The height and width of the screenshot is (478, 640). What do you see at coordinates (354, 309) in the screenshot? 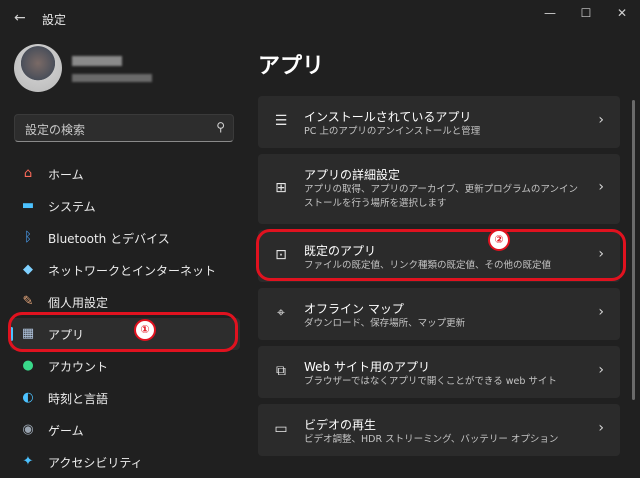
I see `card-title: オフライン マップ` at bounding box center [354, 309].